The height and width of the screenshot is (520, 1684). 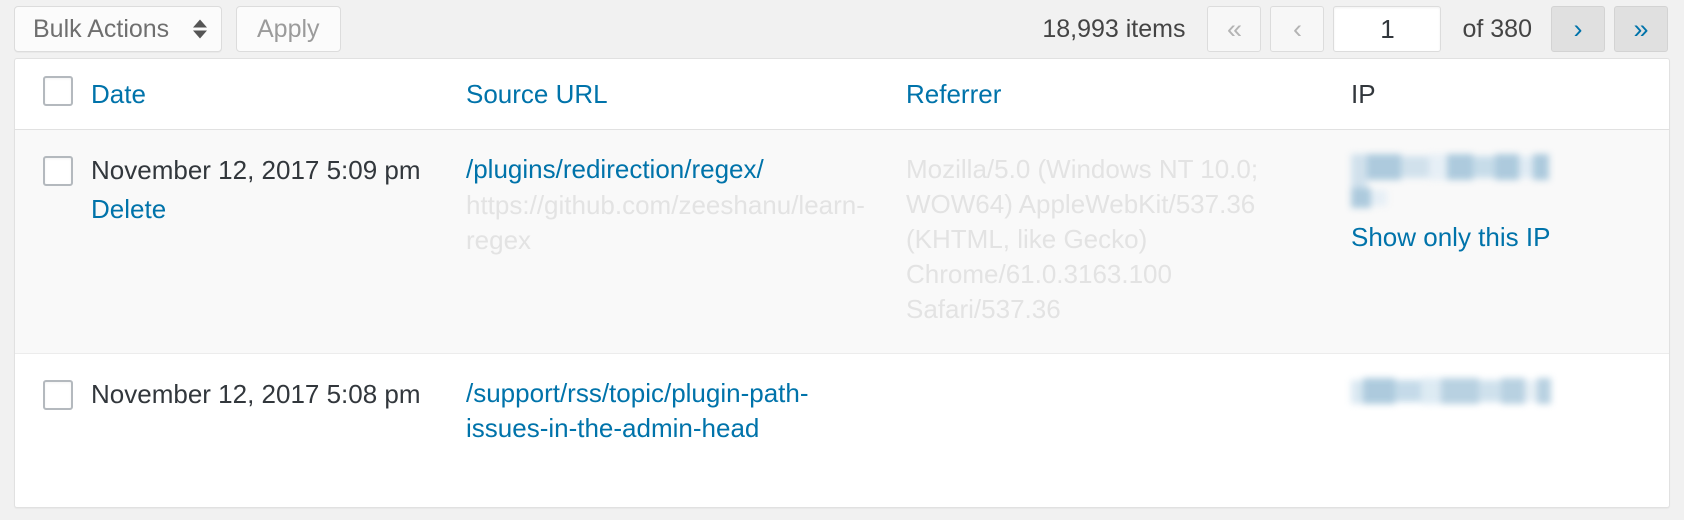 What do you see at coordinates (58, 91) in the screenshot?
I see `select-all-checkbox` at bounding box center [58, 91].